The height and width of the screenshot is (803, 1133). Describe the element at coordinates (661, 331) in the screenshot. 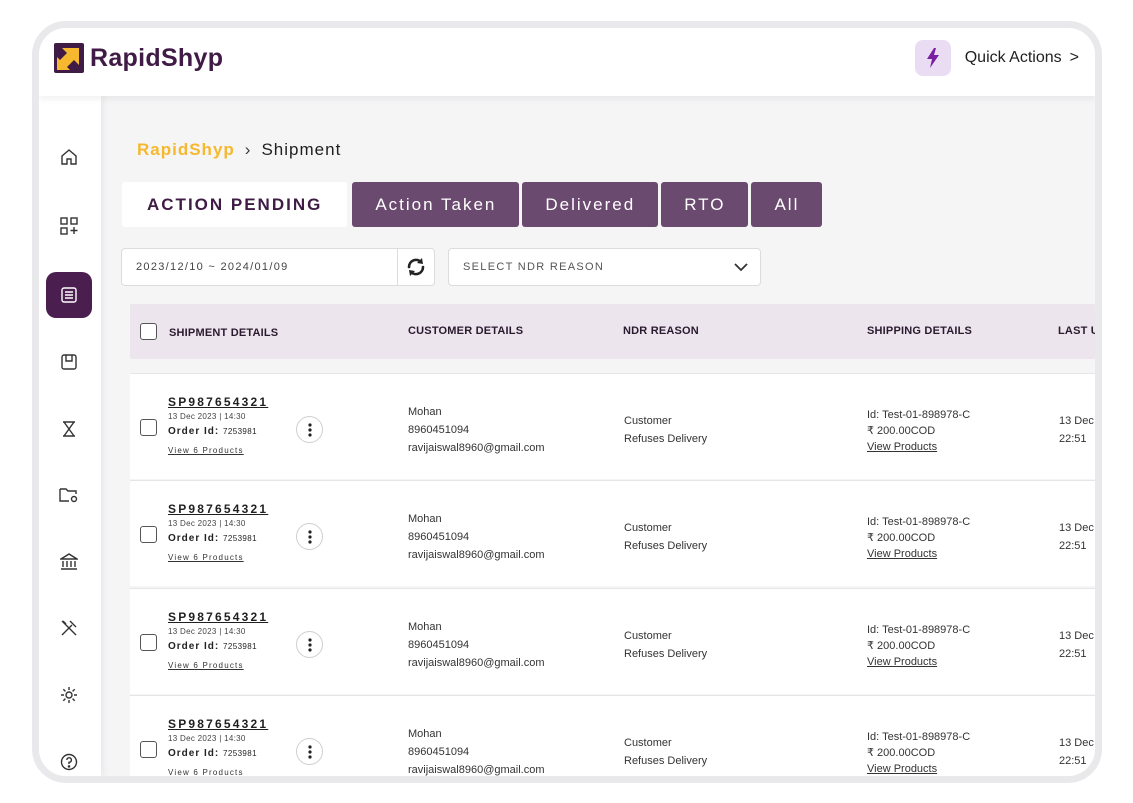

I see `col-ndr-reason: NDR REASON` at that location.